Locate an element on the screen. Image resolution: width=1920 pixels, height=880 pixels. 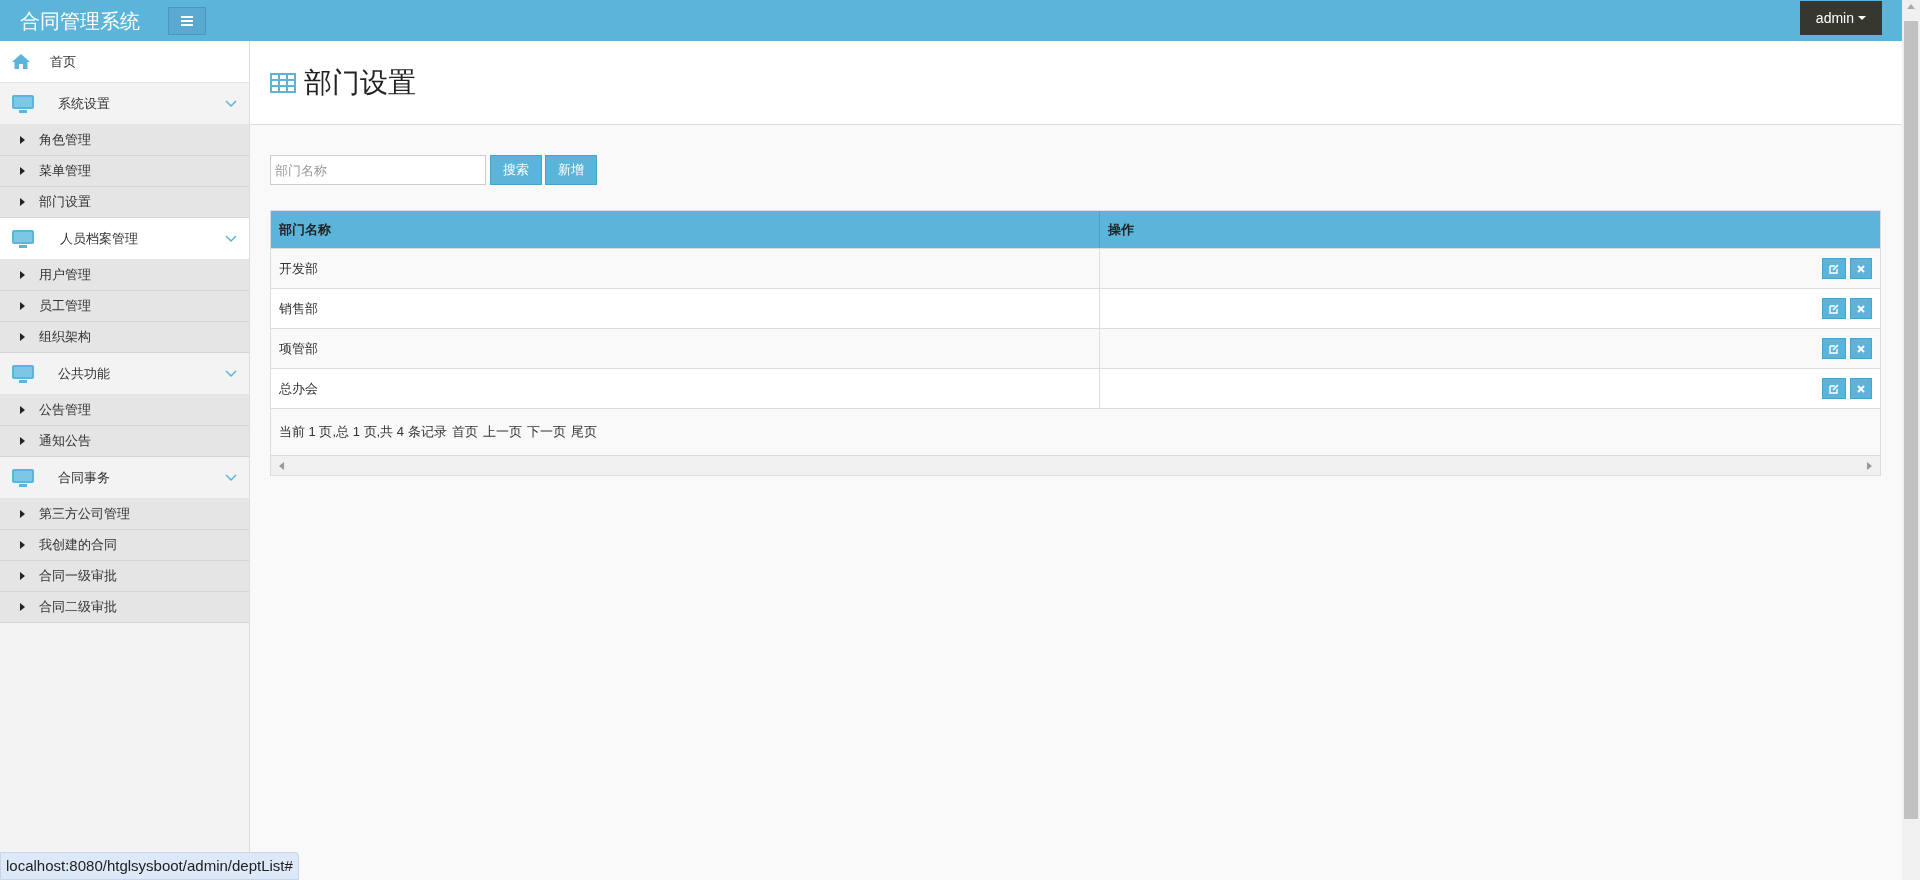
sidebar-subitem: 我创建的合同 is located at coordinates (124, 545).